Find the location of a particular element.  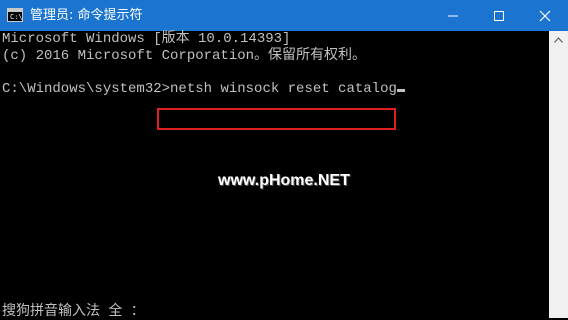

cmd-app-icon: C:\ is located at coordinates (15, 15).